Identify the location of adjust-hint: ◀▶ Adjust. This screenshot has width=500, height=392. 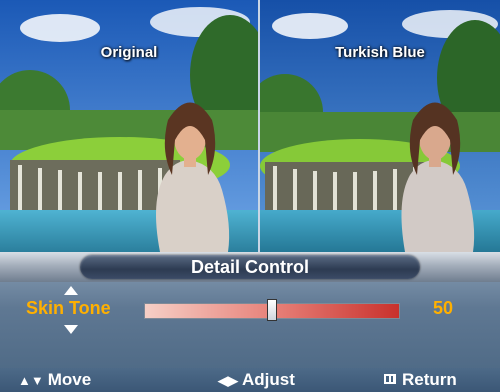
(256, 380).